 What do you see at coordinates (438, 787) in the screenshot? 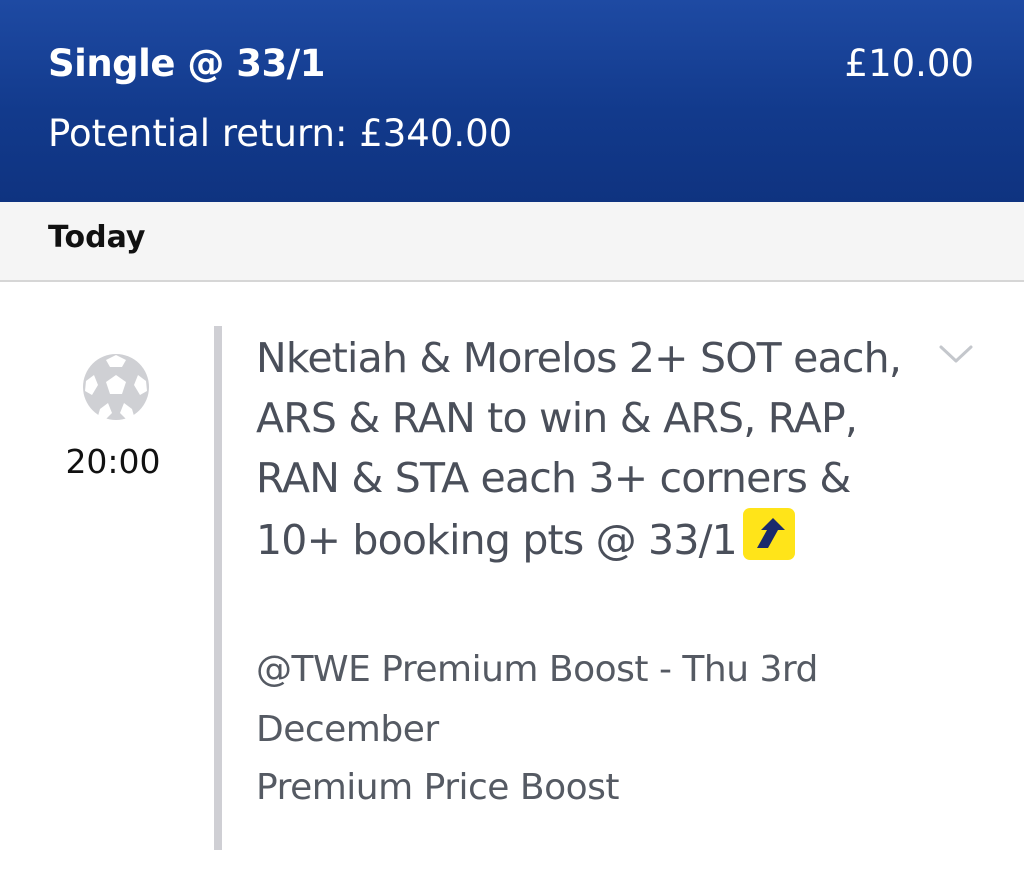
I see `boost-type-label: Premium Price Boost` at bounding box center [438, 787].